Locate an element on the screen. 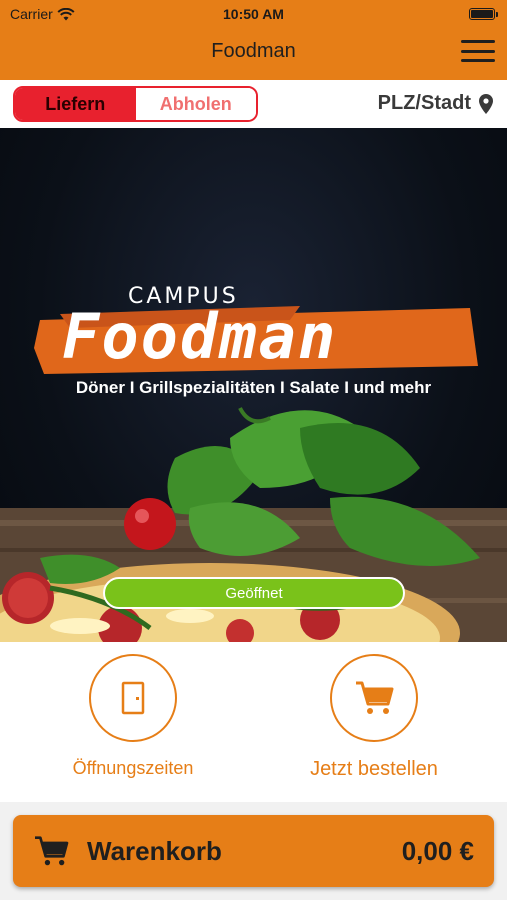  pickup-option: Abholen is located at coordinates (195, 104).